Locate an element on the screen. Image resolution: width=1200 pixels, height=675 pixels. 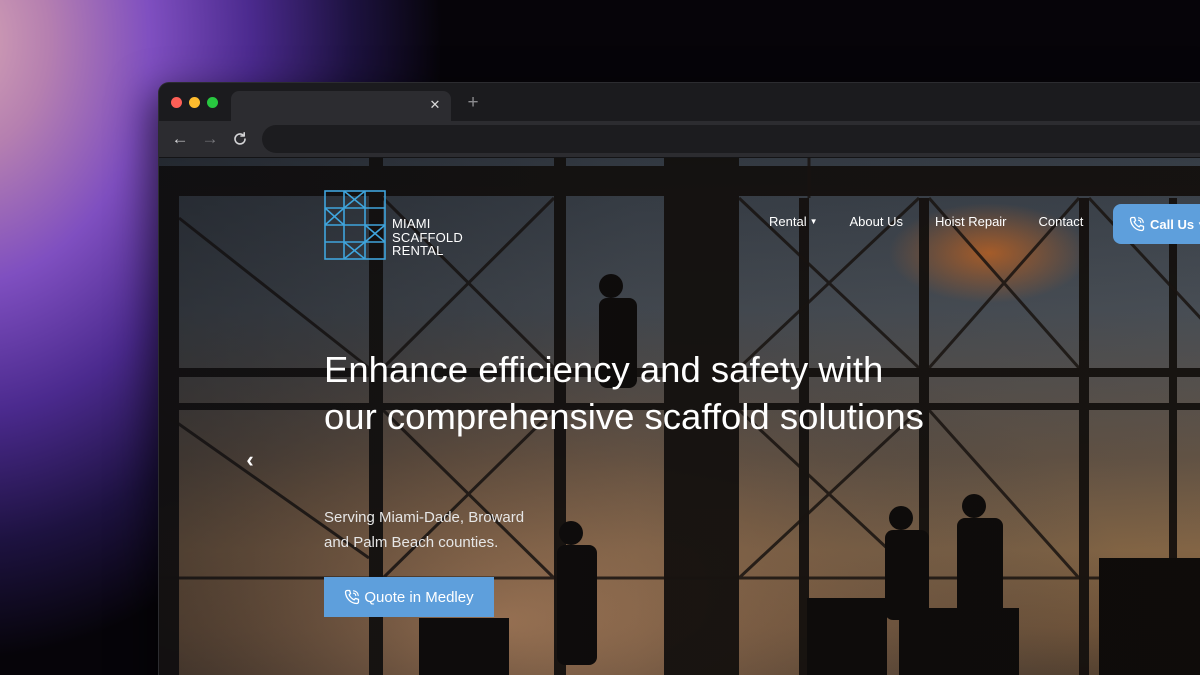
nav-item-about-us: About Us is located at coordinates (876, 221).